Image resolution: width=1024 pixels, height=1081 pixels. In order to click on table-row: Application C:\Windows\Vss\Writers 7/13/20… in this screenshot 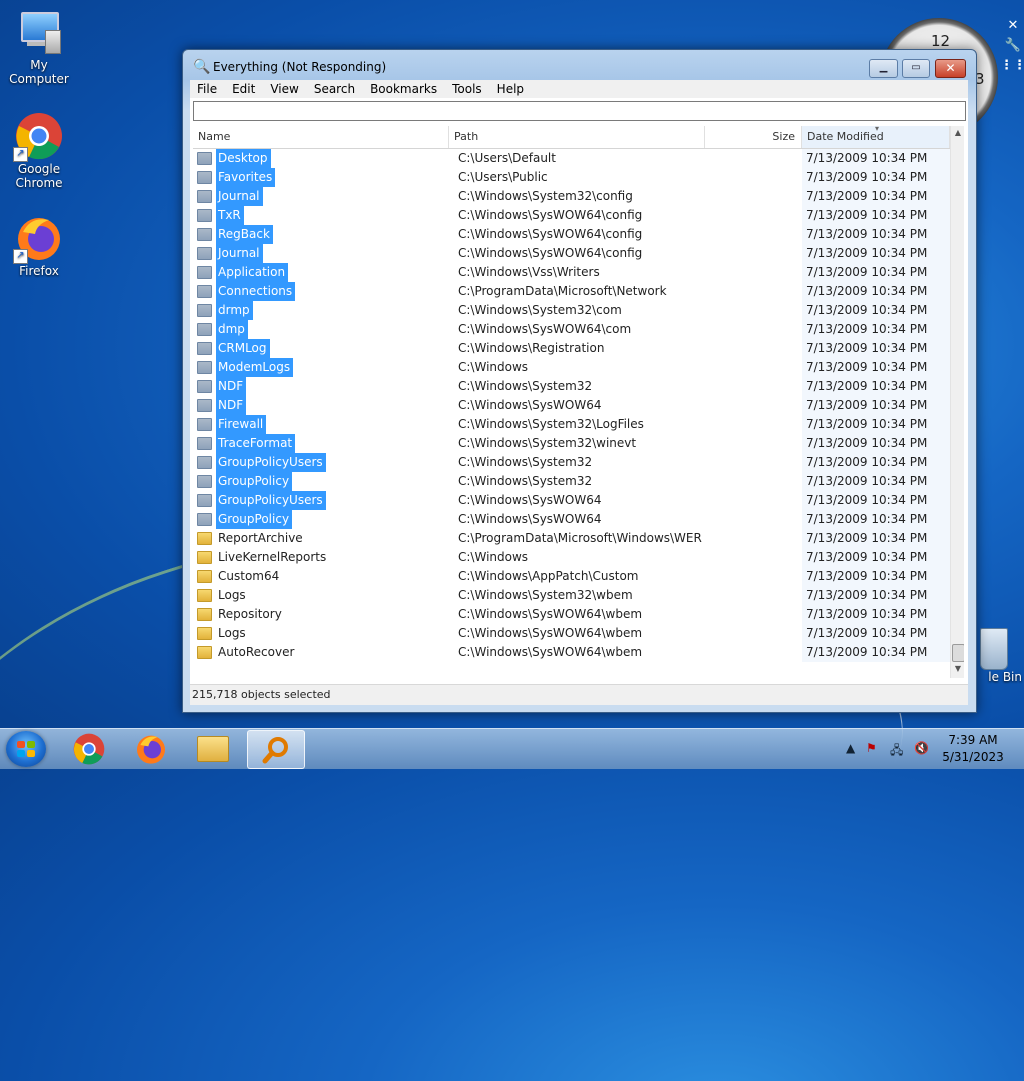, I will do `click(571, 272)`.